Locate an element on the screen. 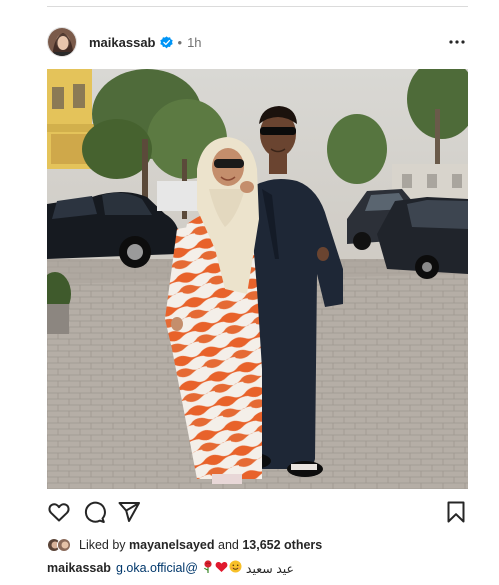 Image resolution: width=499 pixels, height=585 pixels. more-options-icon is located at coordinates (457, 42).